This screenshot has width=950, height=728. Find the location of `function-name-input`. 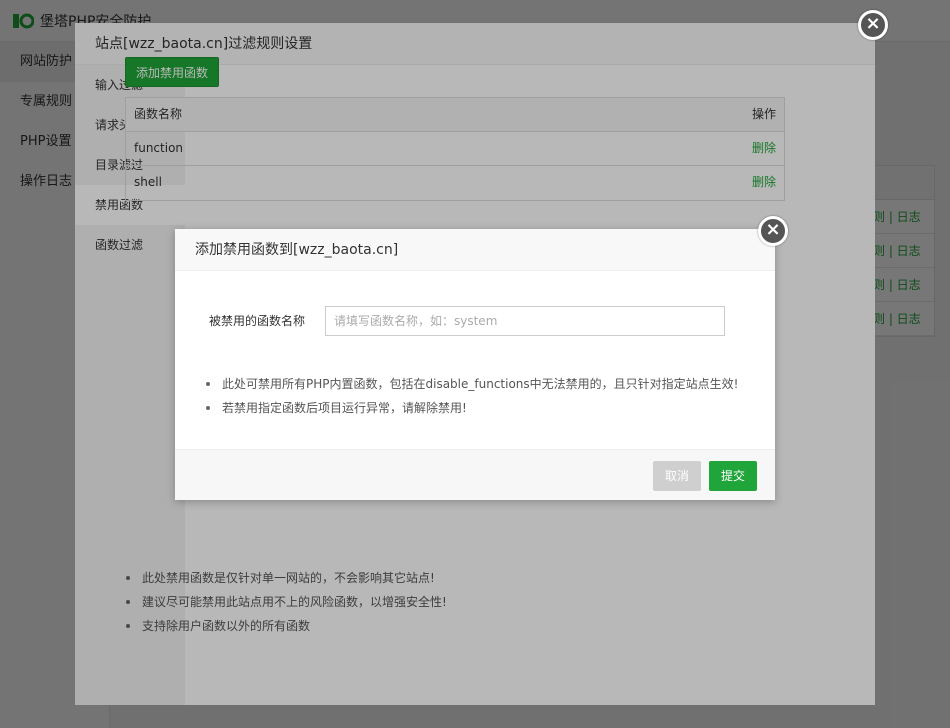

function-name-input is located at coordinates (525, 321).